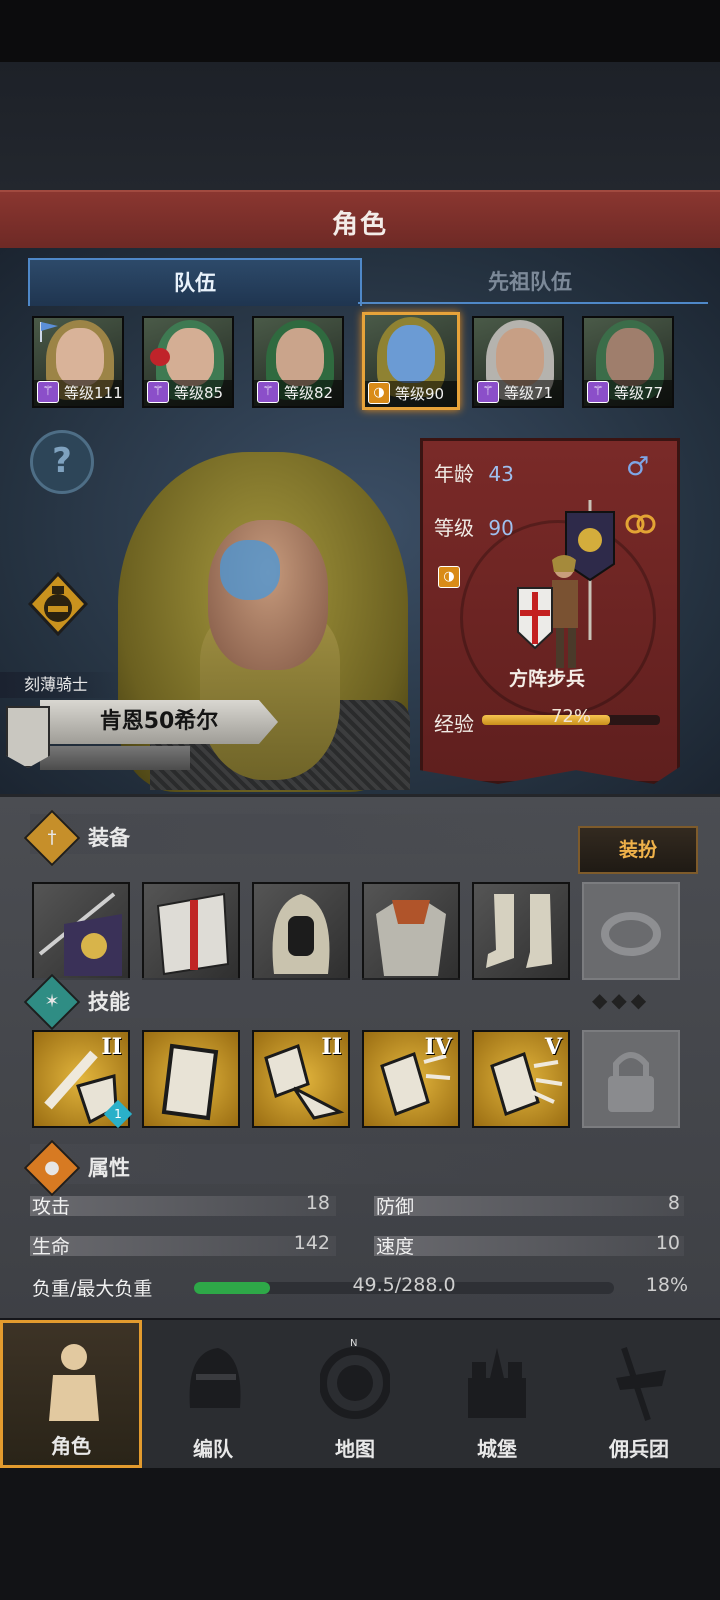  Describe the element at coordinates (58, 604) in the screenshot. I see `potion-icon` at that location.